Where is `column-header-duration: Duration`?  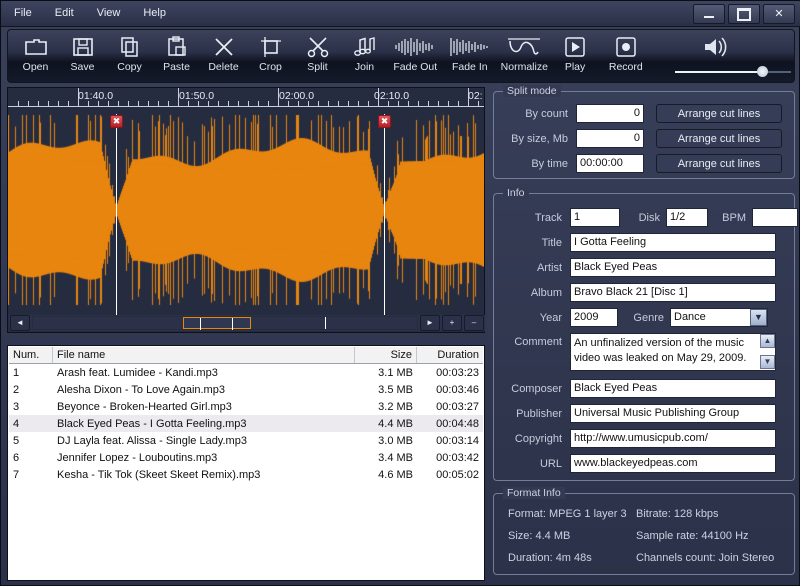
column-header-duration: Duration is located at coordinates (450, 355).